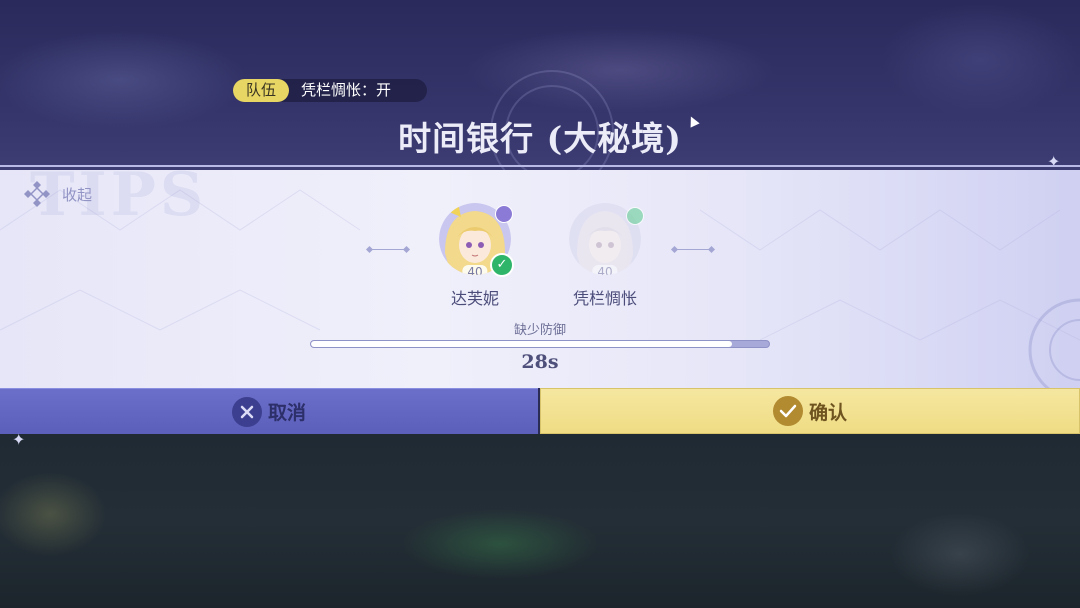 Image resolution: width=1080 pixels, height=608 pixels. Describe the element at coordinates (605, 256) in the screenshot. I see `party-member: 40 凭栏惆怅` at that location.